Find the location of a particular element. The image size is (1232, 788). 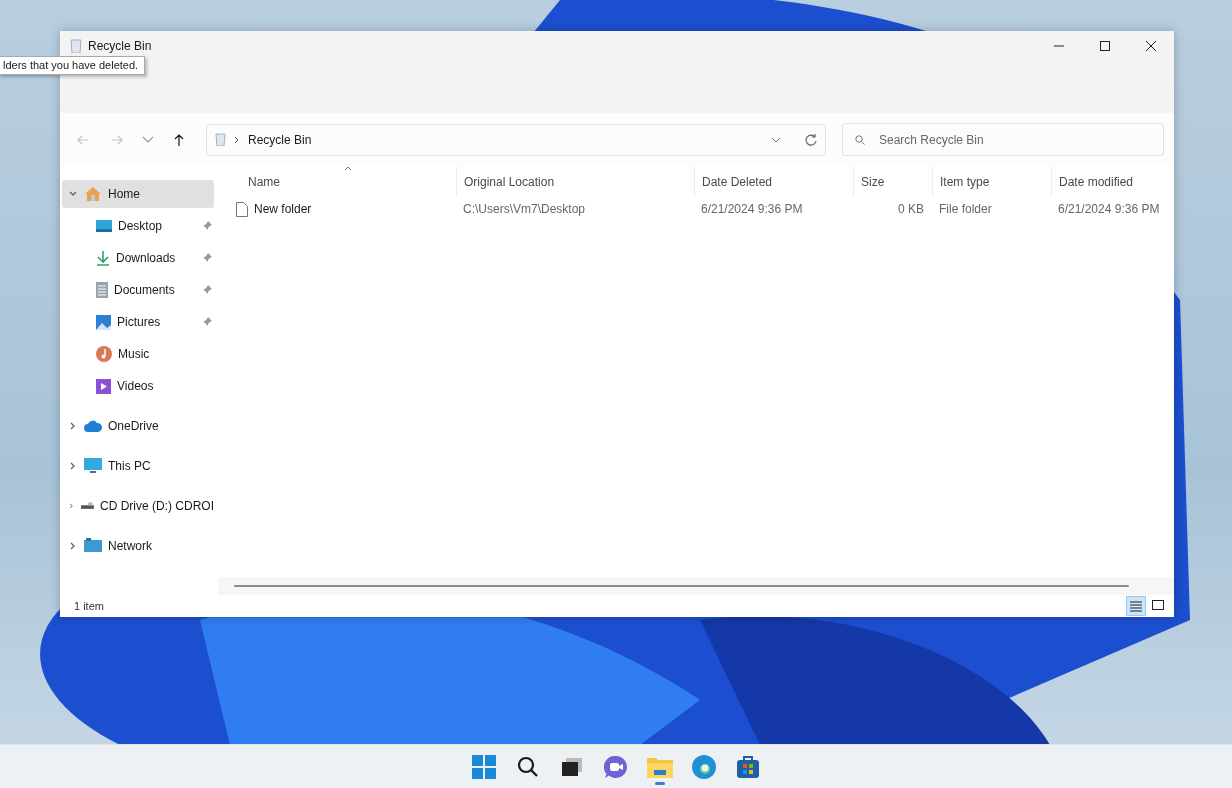

picture-icon is located at coordinates (103, 322).